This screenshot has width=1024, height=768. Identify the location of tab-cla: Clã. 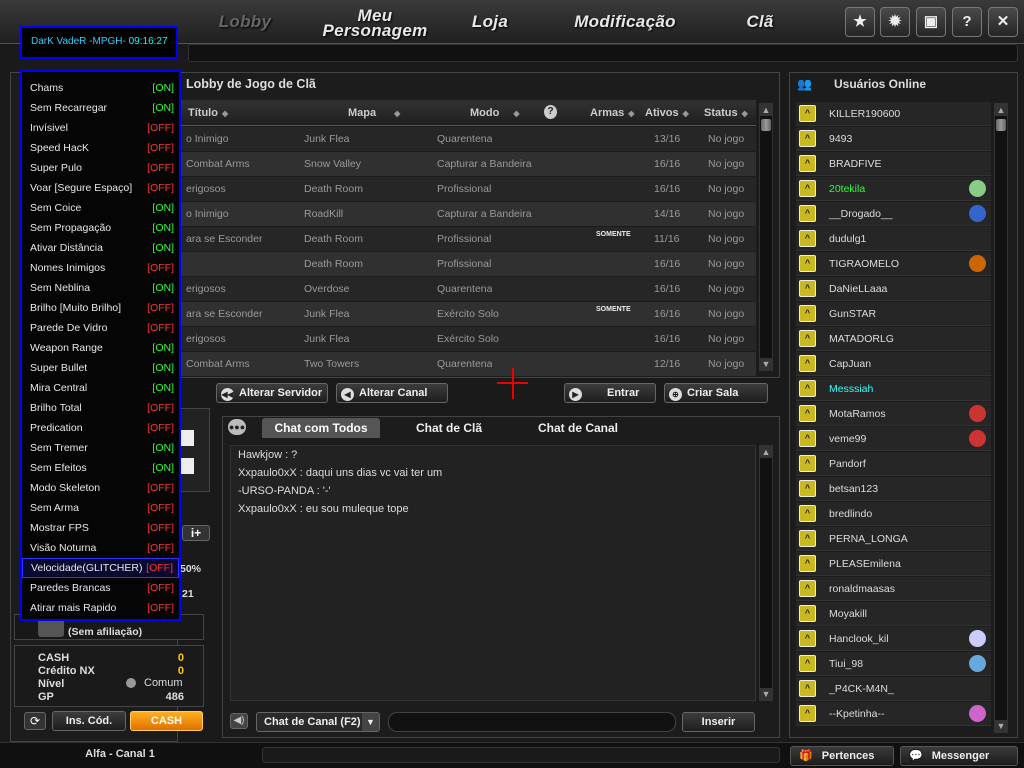
(760, 22).